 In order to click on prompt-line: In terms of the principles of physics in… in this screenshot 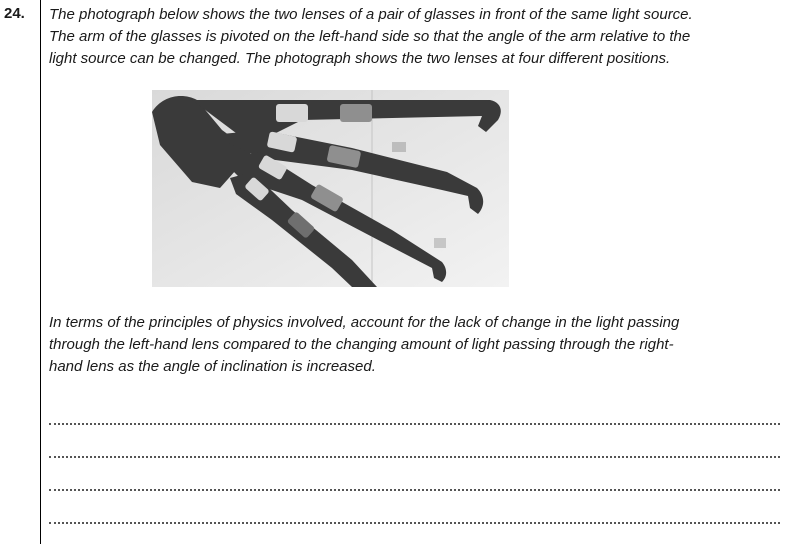, I will do `click(364, 322)`.